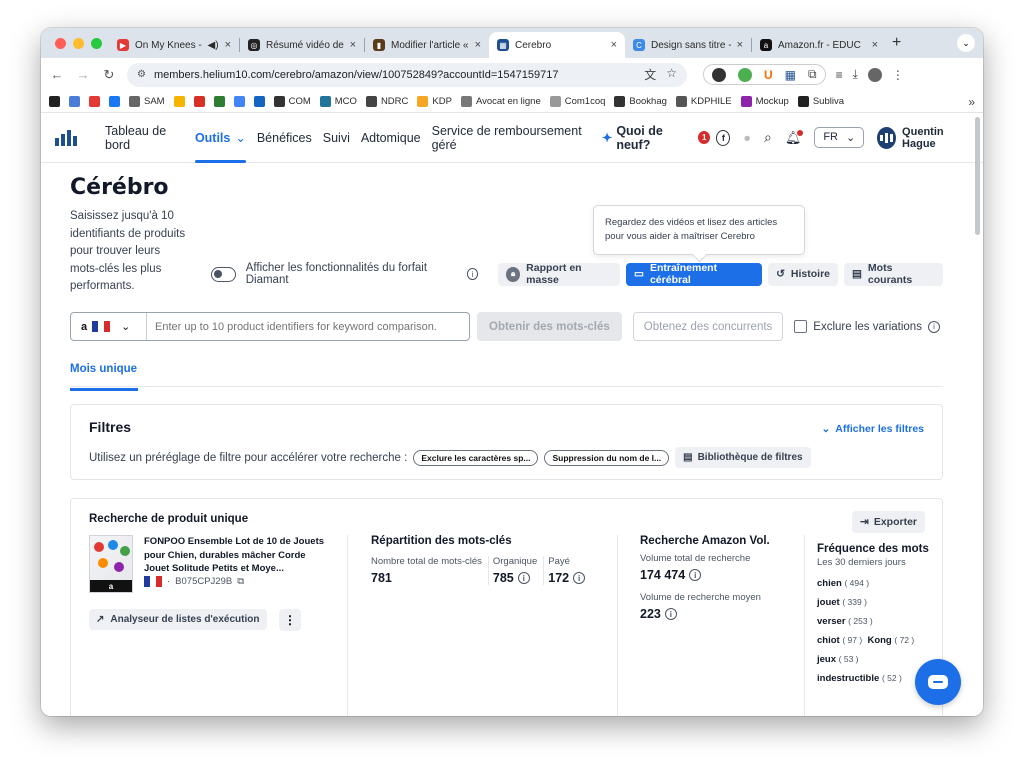  Describe the element at coordinates (391, 138) in the screenshot. I see `nav-item: Adtomique` at that location.